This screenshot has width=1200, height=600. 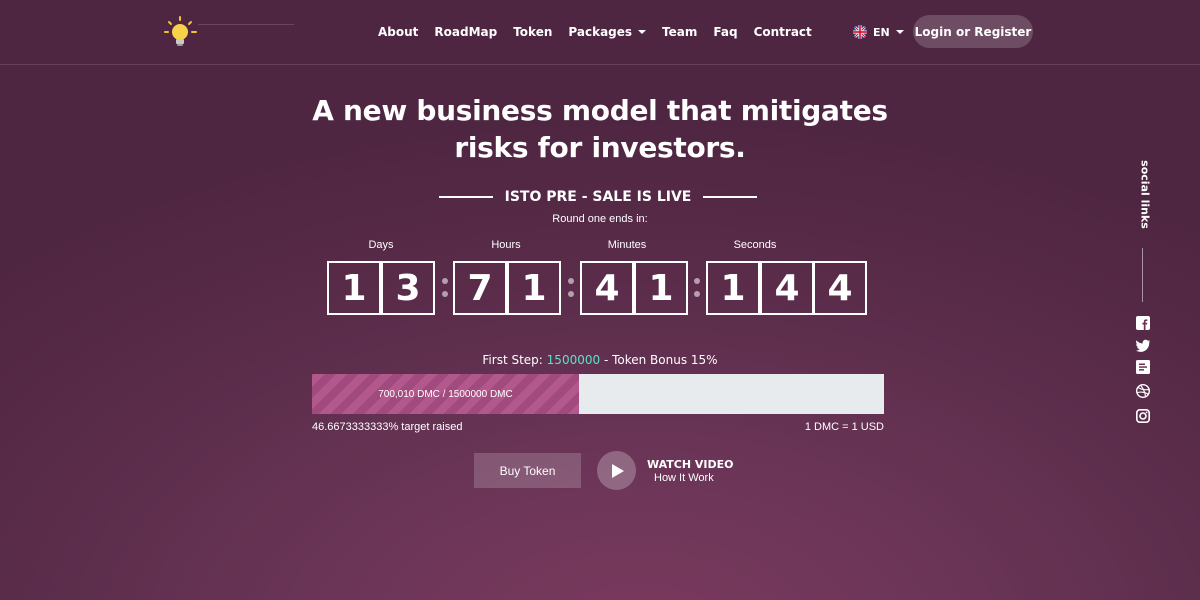 I want to click on days-label: Days, so click(x=381, y=245).